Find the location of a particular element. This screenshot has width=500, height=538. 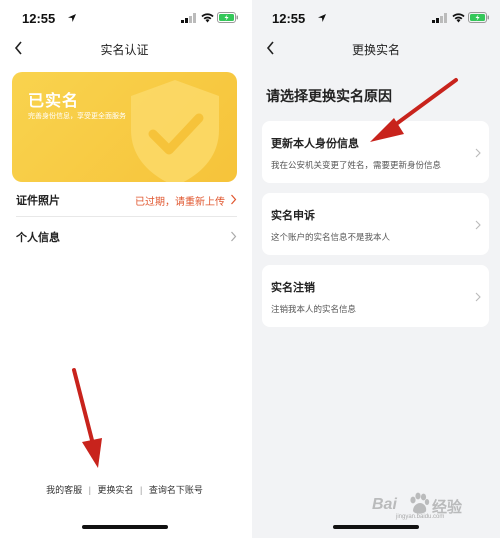

divider is located at coordinates (126, 216).